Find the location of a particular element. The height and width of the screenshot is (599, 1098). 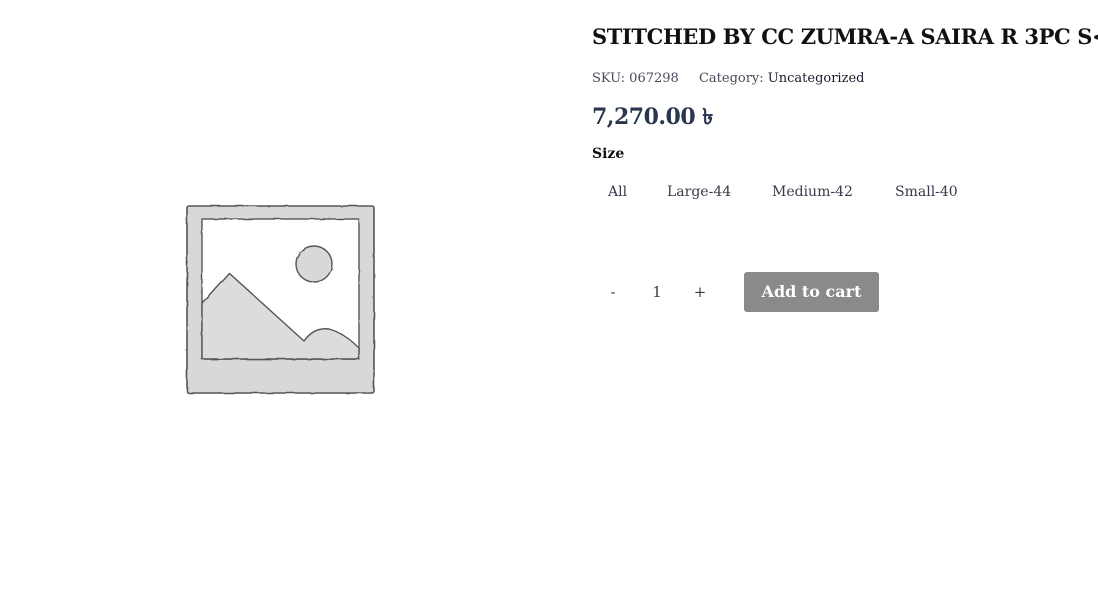

product-gallery is located at coordinates (281, 300).